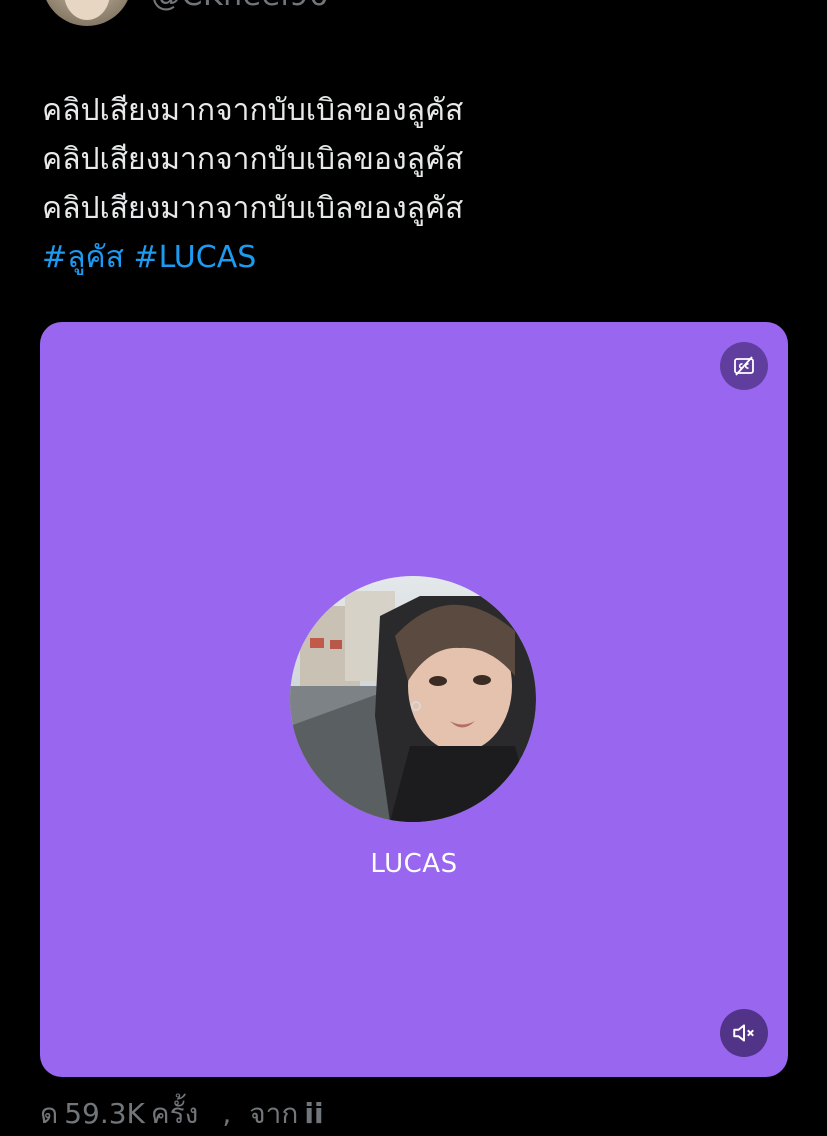 The image size is (827, 1136). I want to click on speaker-muted-icon, so click(743, 1033).